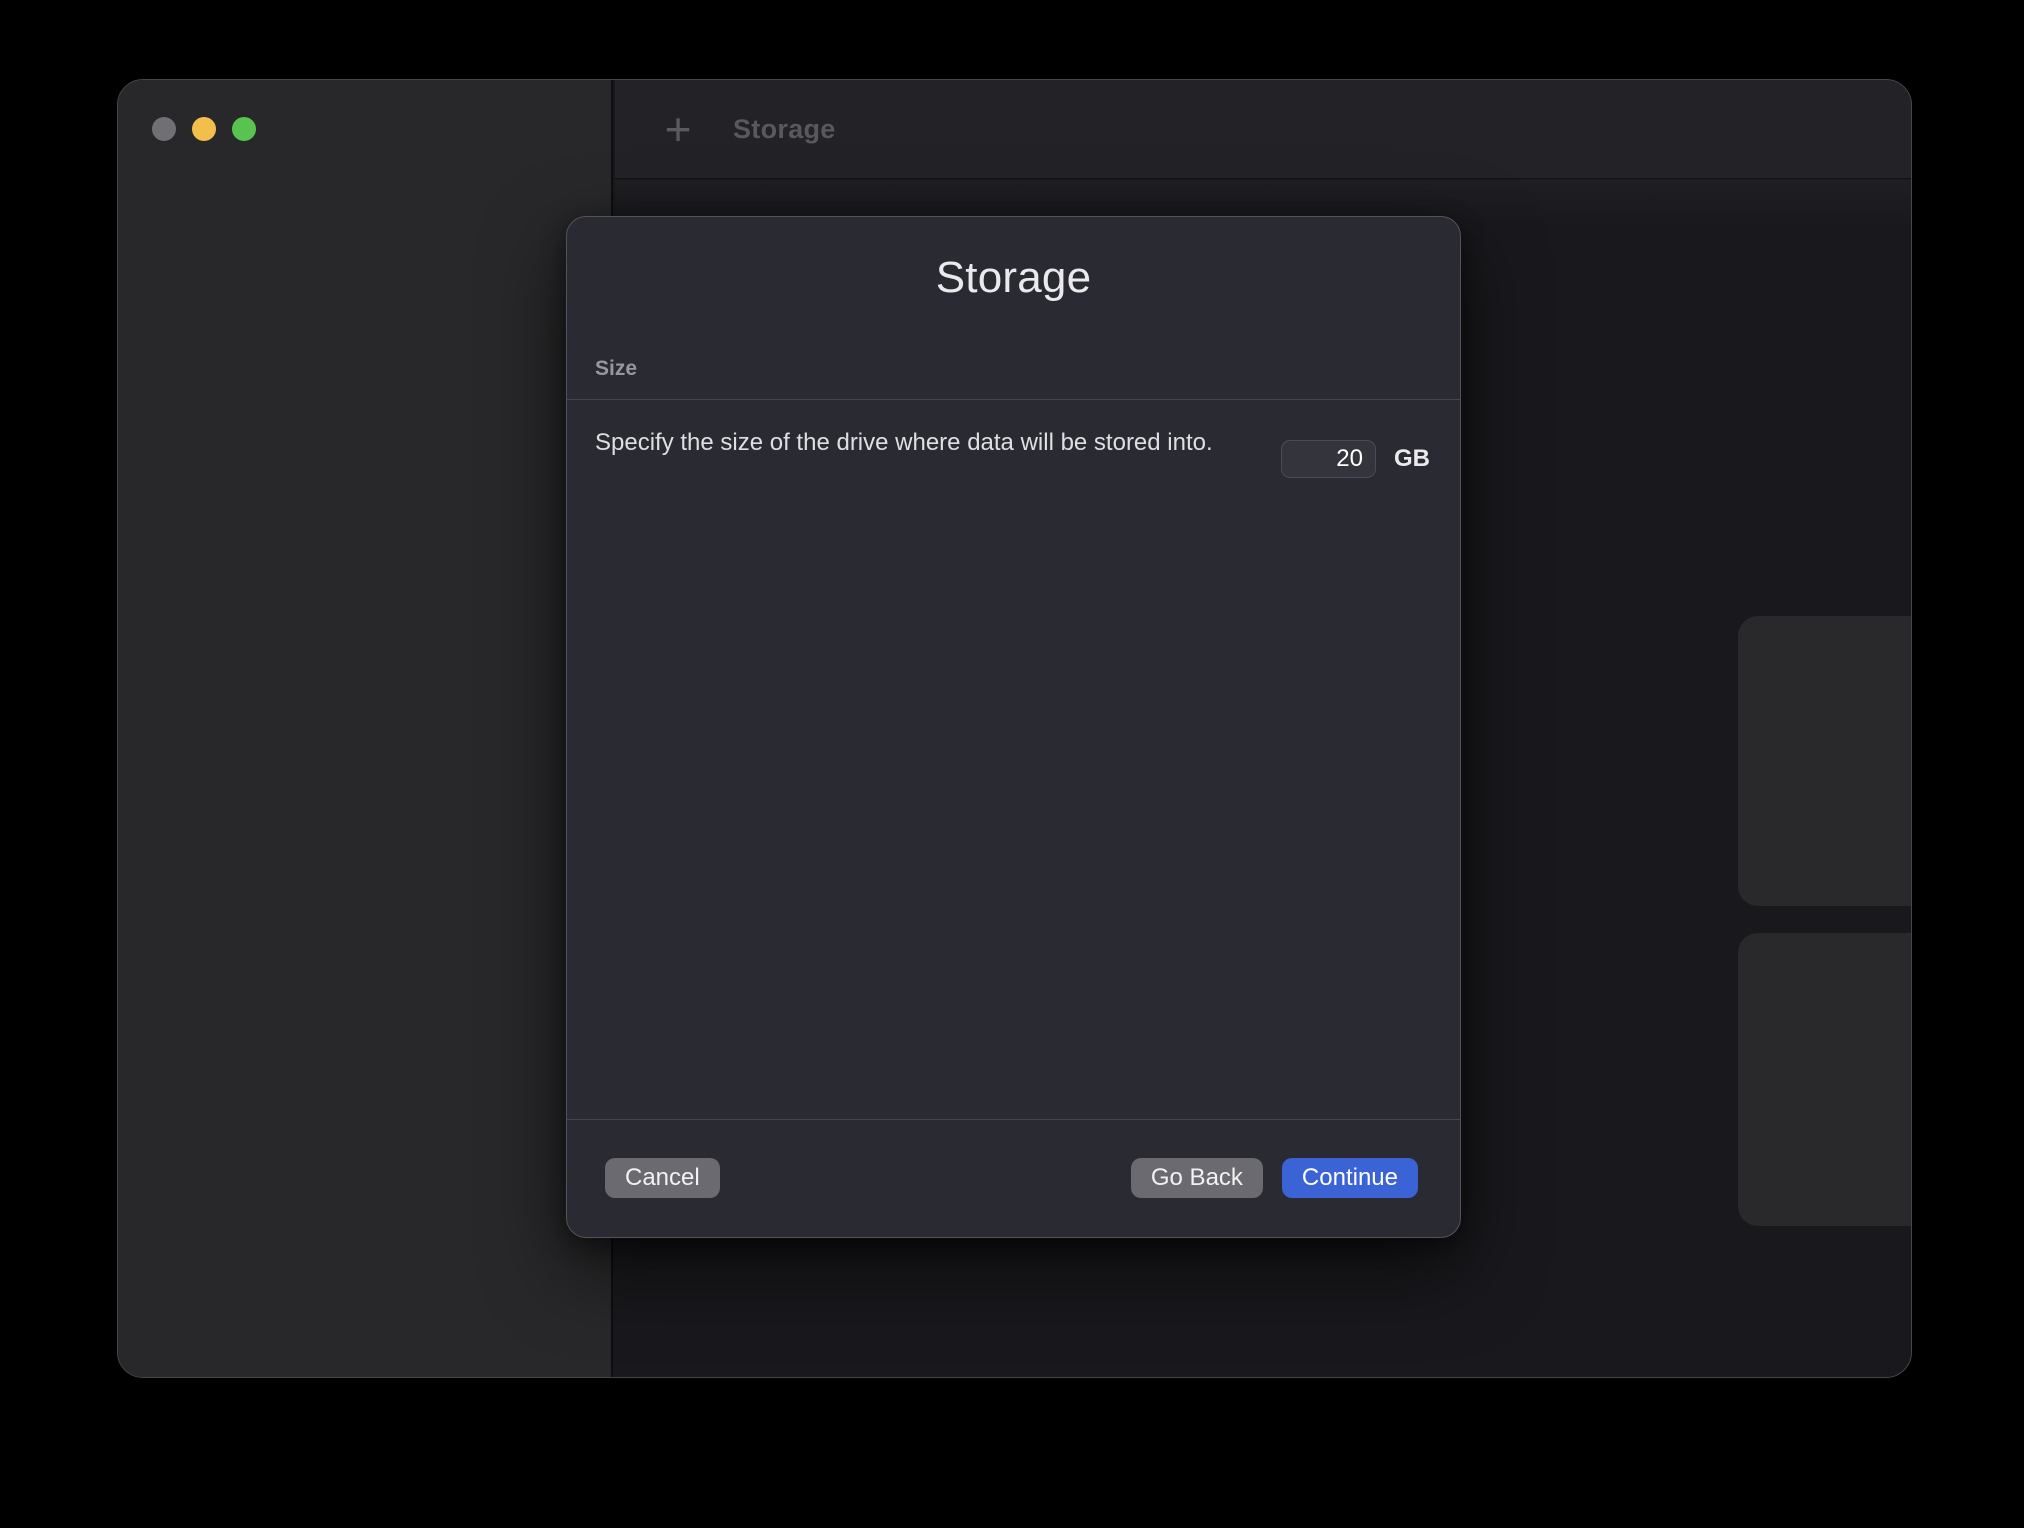 The width and height of the screenshot is (2024, 1528). Describe the element at coordinates (1824, 761) in the screenshot. I see `option-card-gallery: Gallery` at that location.